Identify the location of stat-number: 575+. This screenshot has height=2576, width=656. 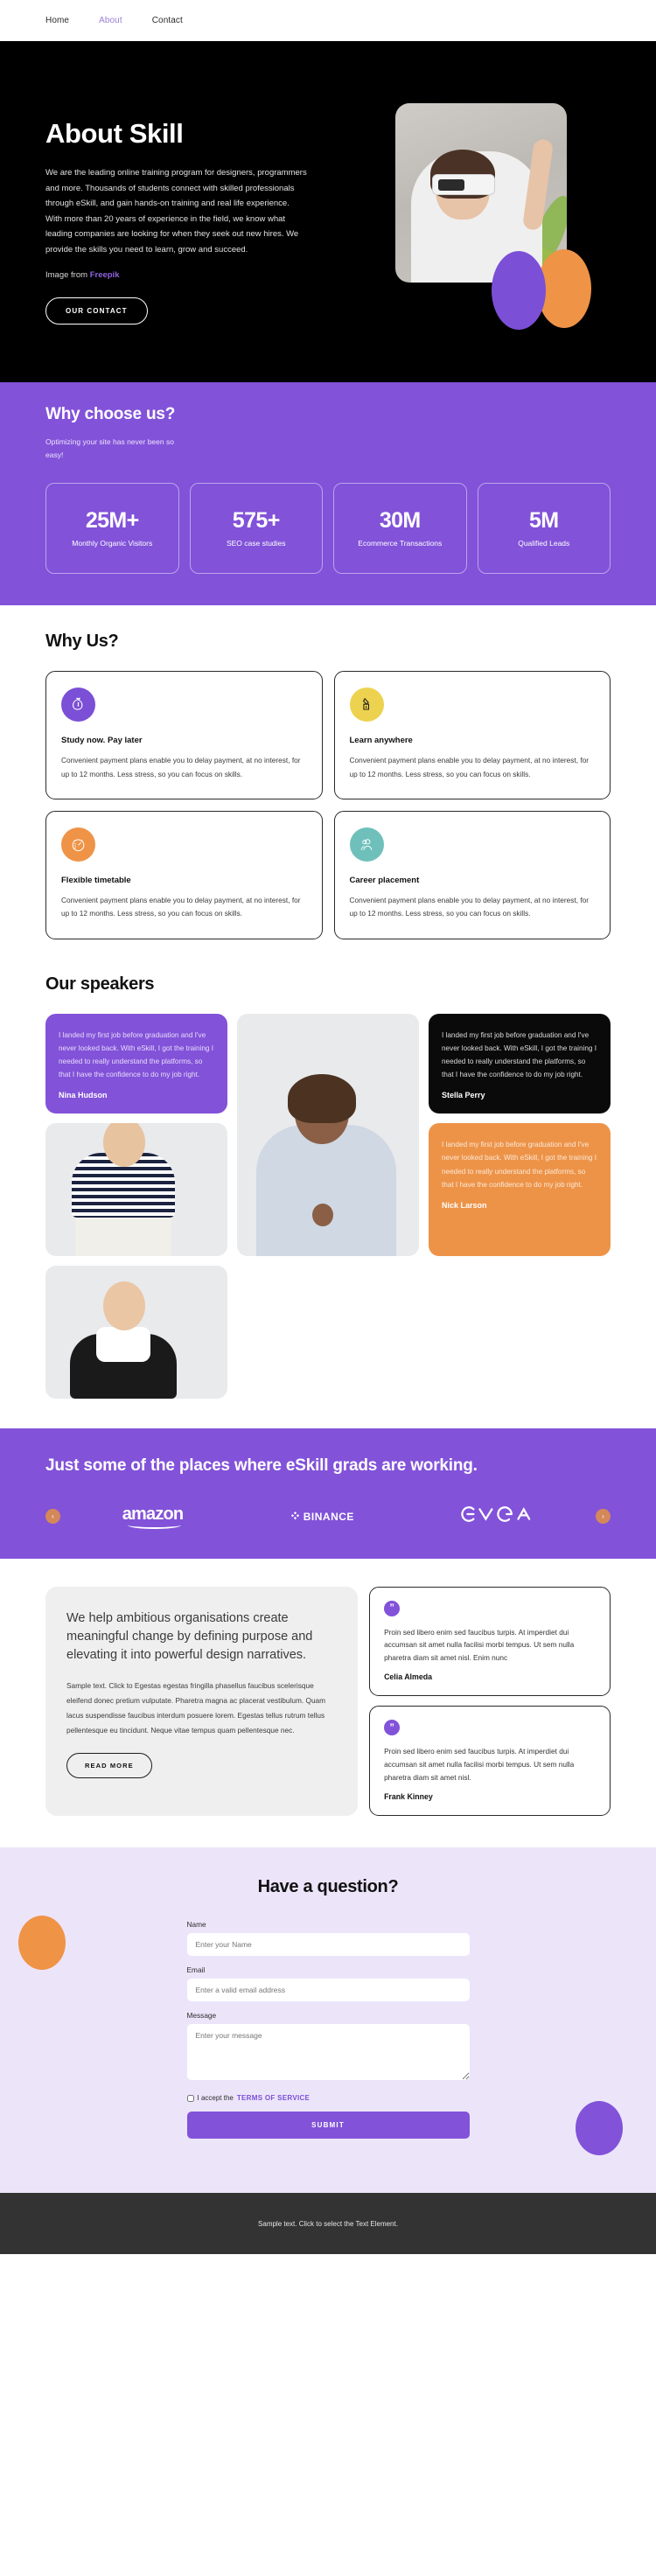
(256, 521).